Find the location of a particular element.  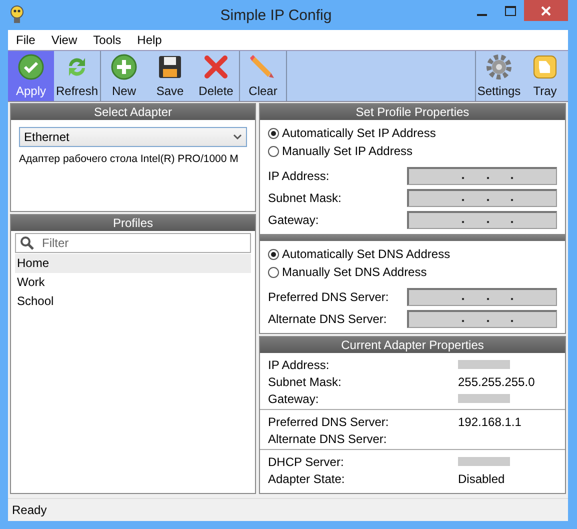

field-label: IP Address: is located at coordinates (299, 176).